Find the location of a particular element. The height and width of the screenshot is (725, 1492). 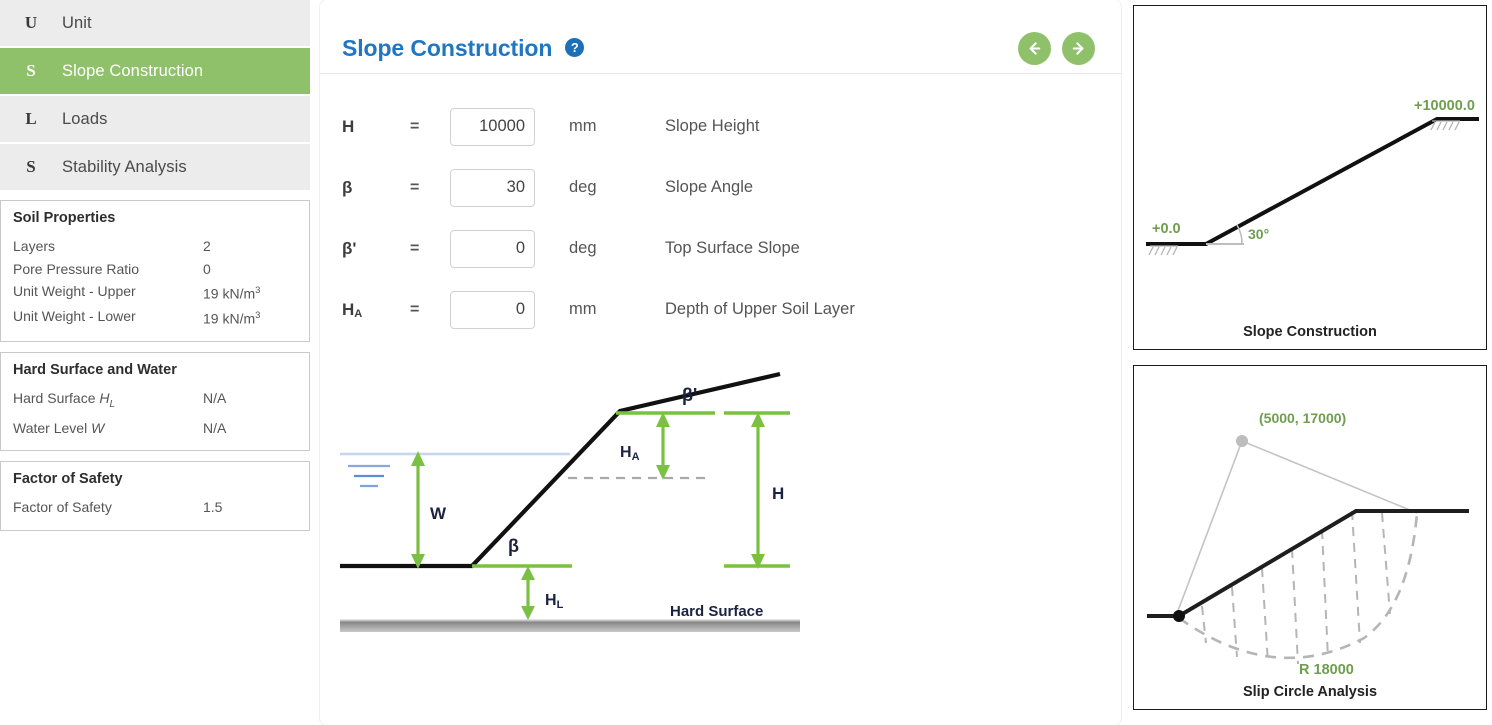

label-upper-layer-depth: HA is located at coordinates (630, 453).